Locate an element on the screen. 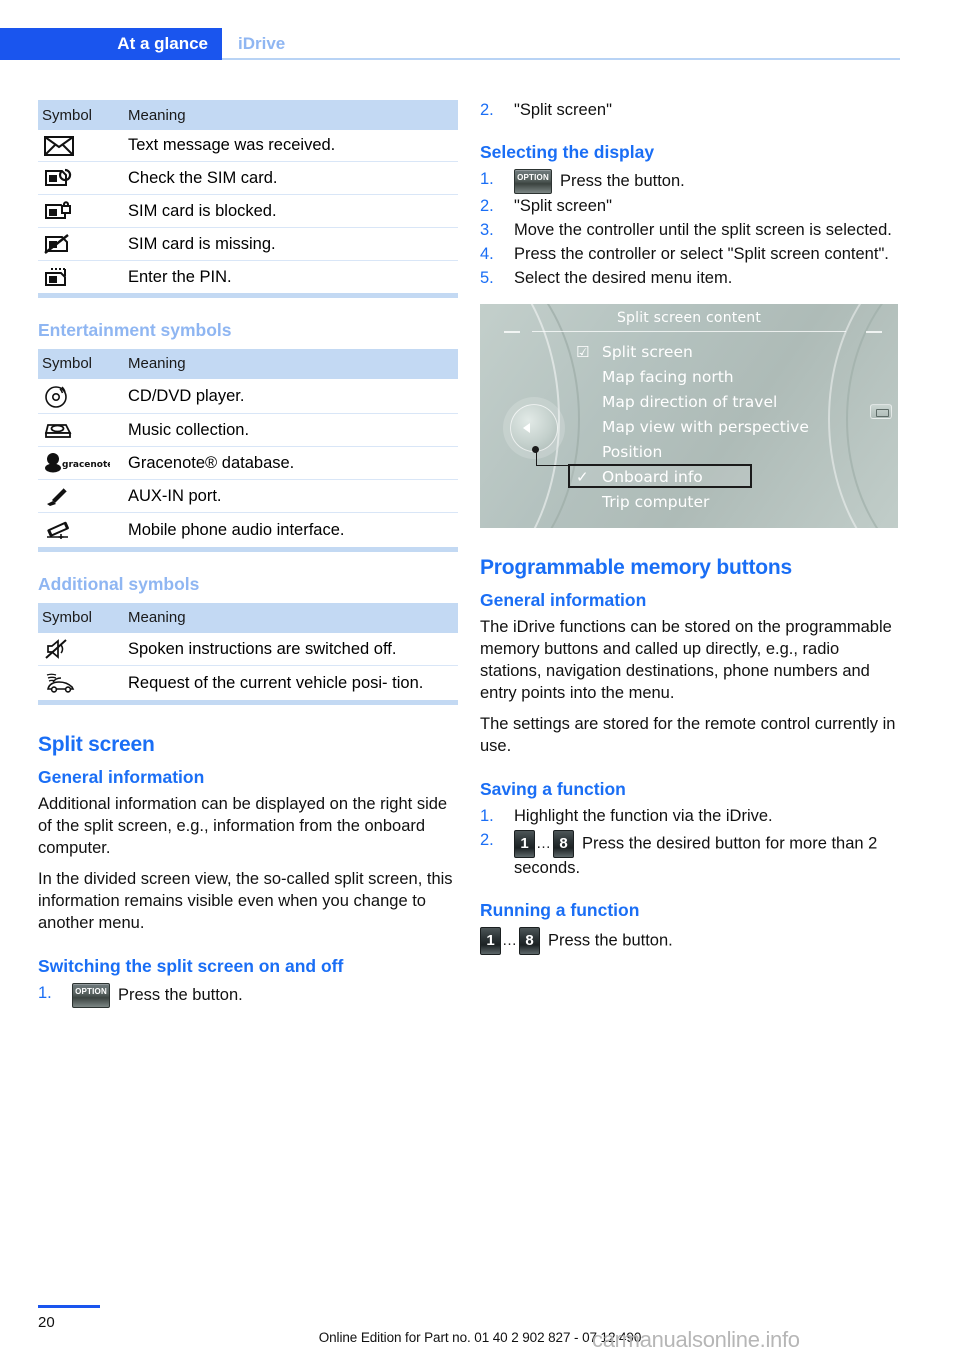 This screenshot has width=960, height=1362. table-row: SIM card is missing. is located at coordinates (248, 244).